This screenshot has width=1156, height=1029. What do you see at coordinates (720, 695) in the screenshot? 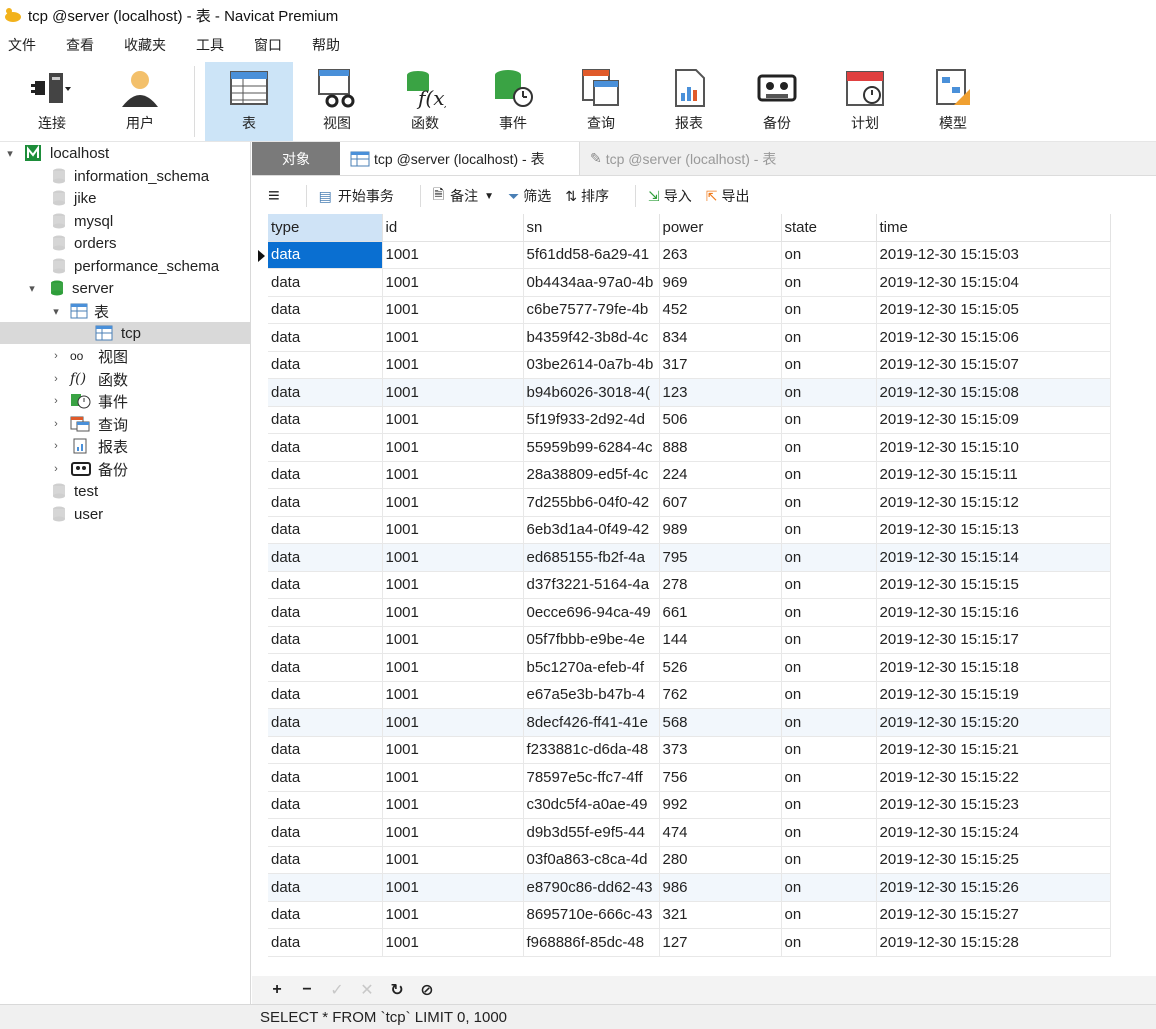
I see `table-cell-power: 762` at bounding box center [720, 695].